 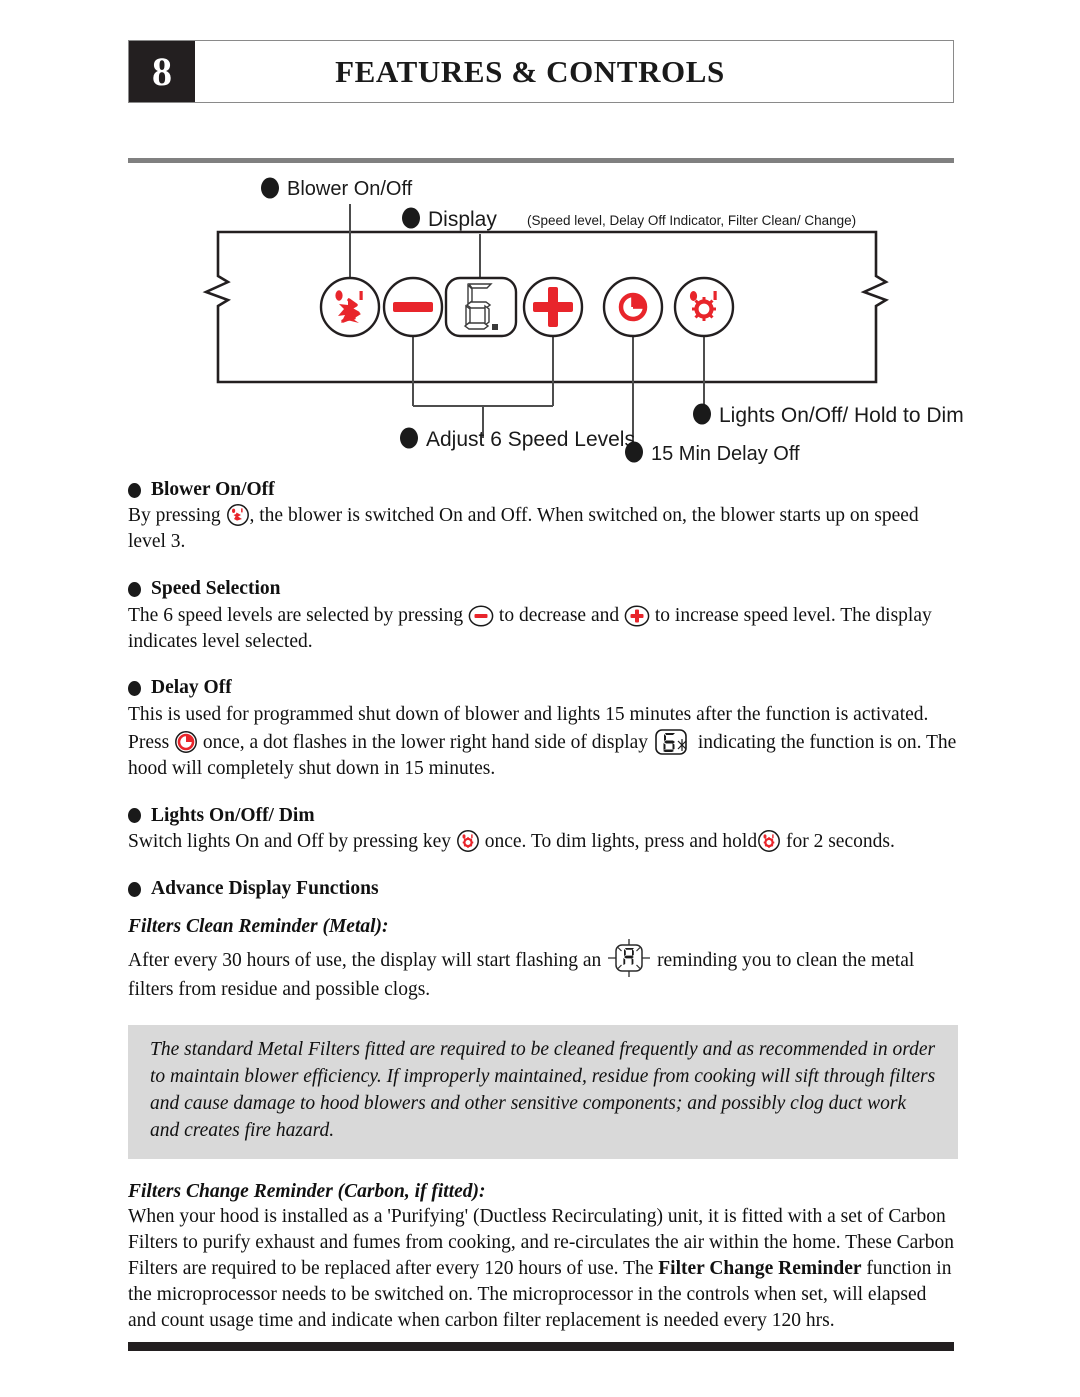 What do you see at coordinates (553, 307) in the screenshot?
I see `plus-button` at bounding box center [553, 307].